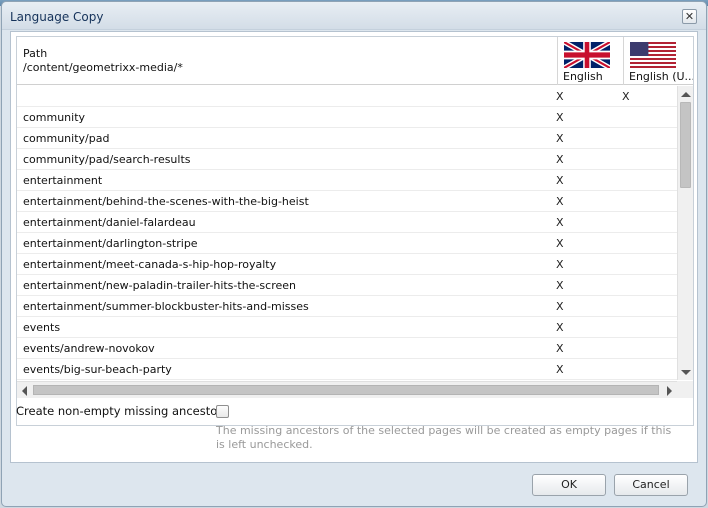 This screenshot has height=508, width=708. I want to click on row-path: events/andrew-novokov, so click(89, 348).